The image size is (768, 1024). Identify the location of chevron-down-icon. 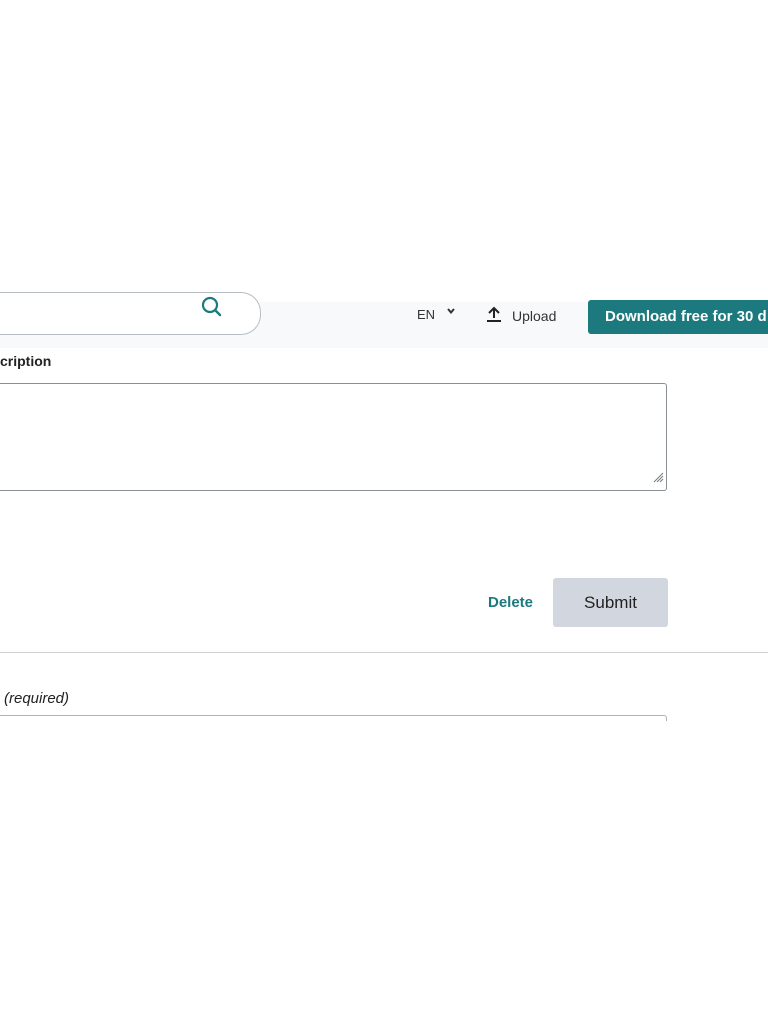
(451, 312).